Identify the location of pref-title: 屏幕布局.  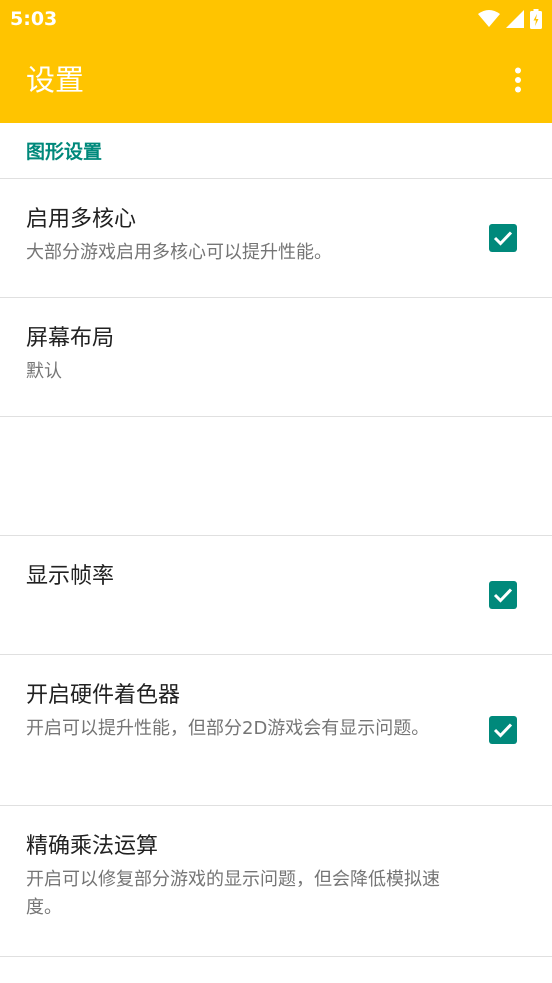
(70, 338).